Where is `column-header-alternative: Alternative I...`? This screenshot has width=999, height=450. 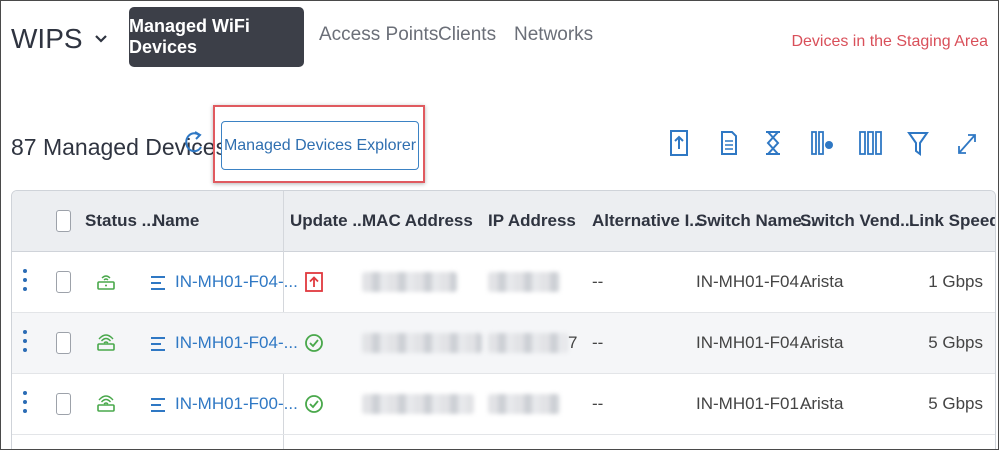 column-header-alternative: Alternative I... is located at coordinates (647, 221).